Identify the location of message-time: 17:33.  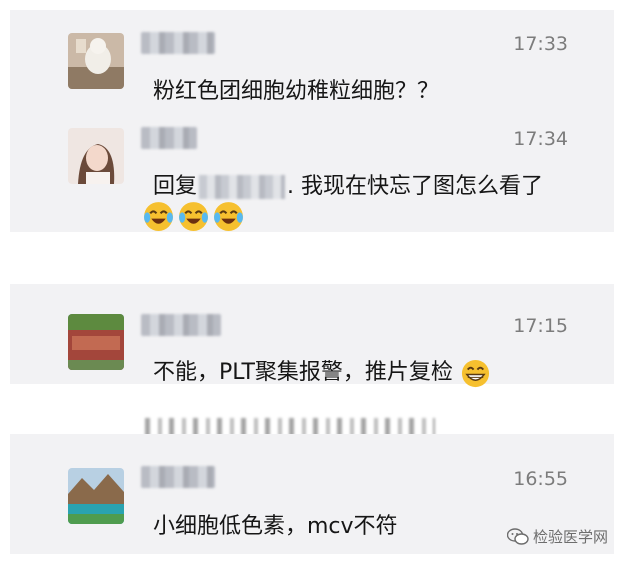
(540, 44).